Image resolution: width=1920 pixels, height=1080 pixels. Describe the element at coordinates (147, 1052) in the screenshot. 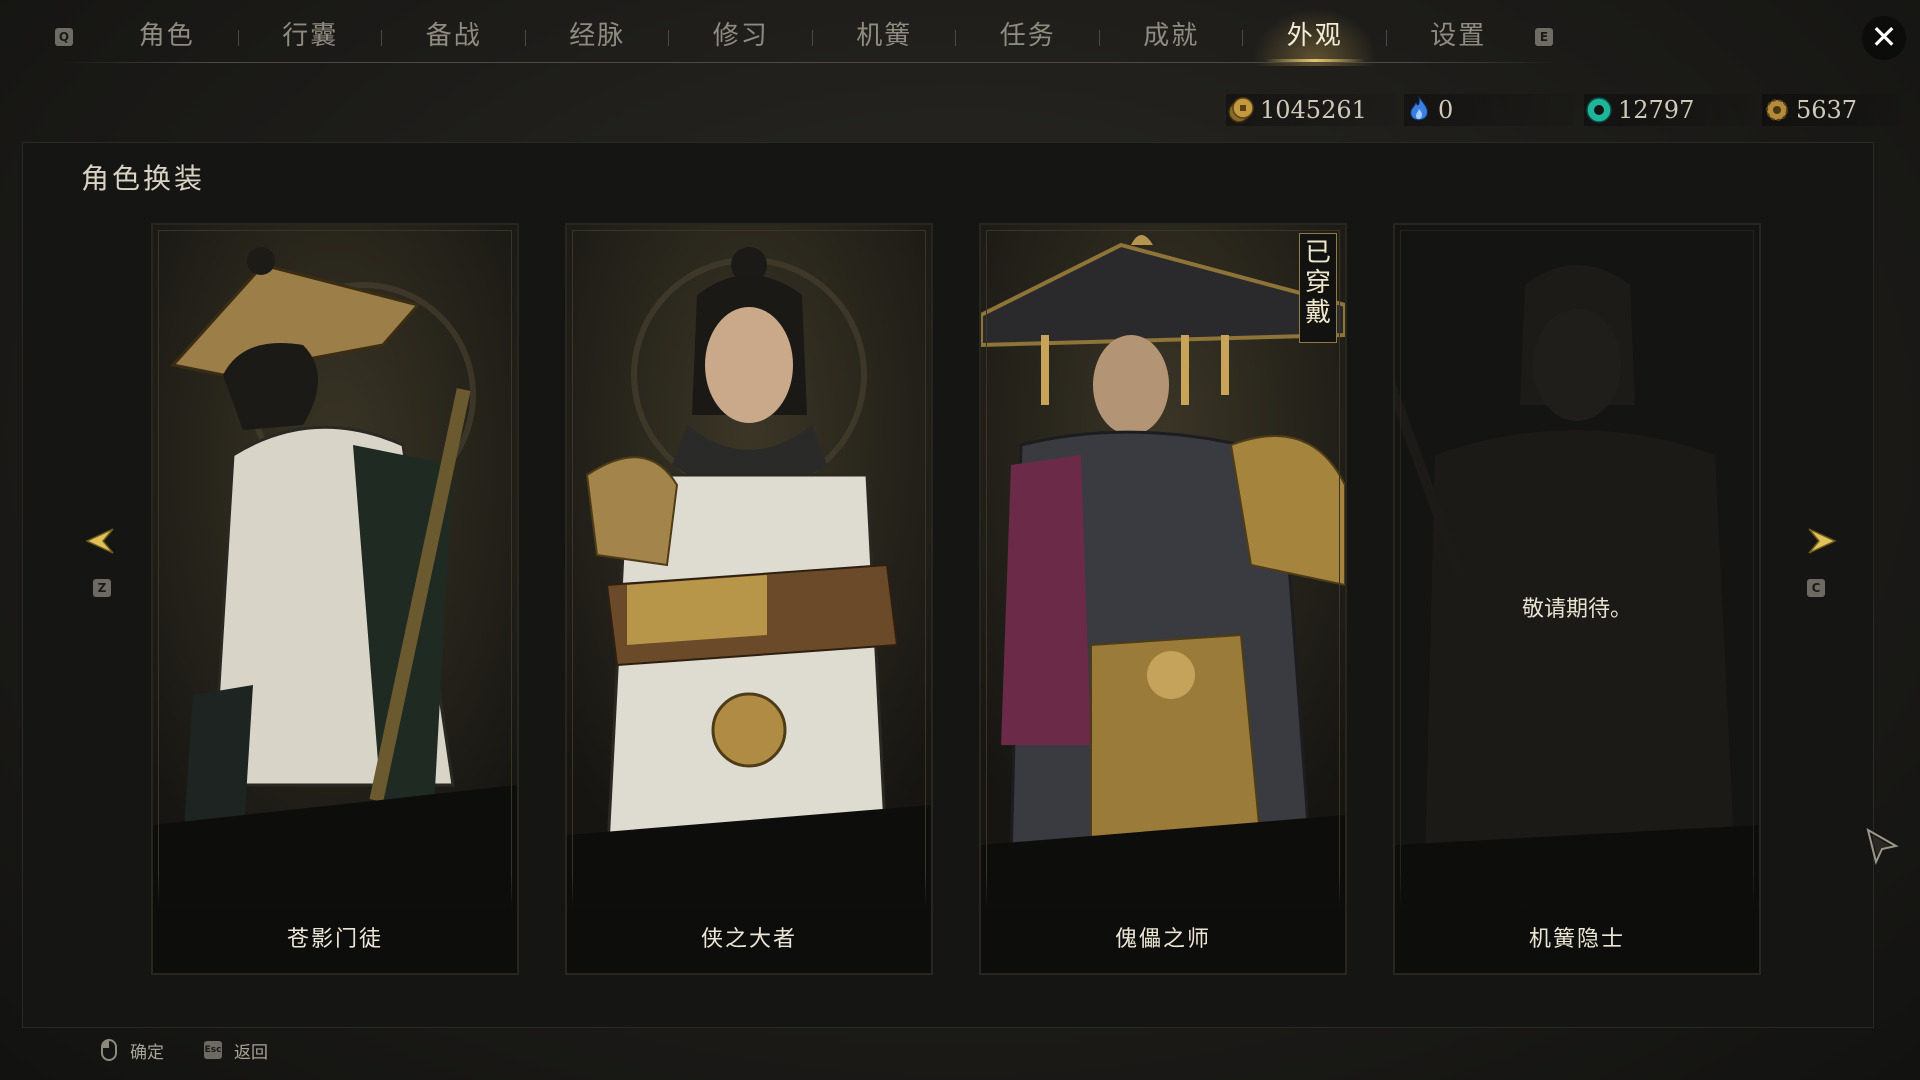

I see `confirm-label: 确定` at that location.